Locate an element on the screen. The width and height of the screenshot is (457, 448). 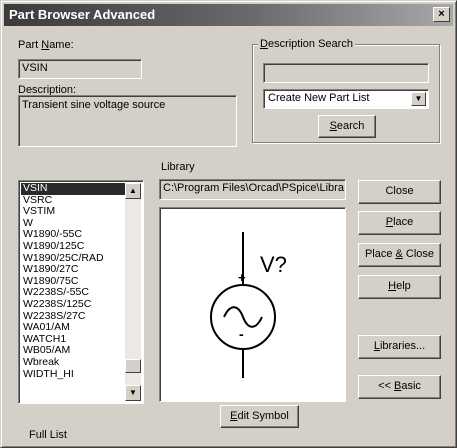
part-name-field: VSIN is located at coordinates (80, 69).